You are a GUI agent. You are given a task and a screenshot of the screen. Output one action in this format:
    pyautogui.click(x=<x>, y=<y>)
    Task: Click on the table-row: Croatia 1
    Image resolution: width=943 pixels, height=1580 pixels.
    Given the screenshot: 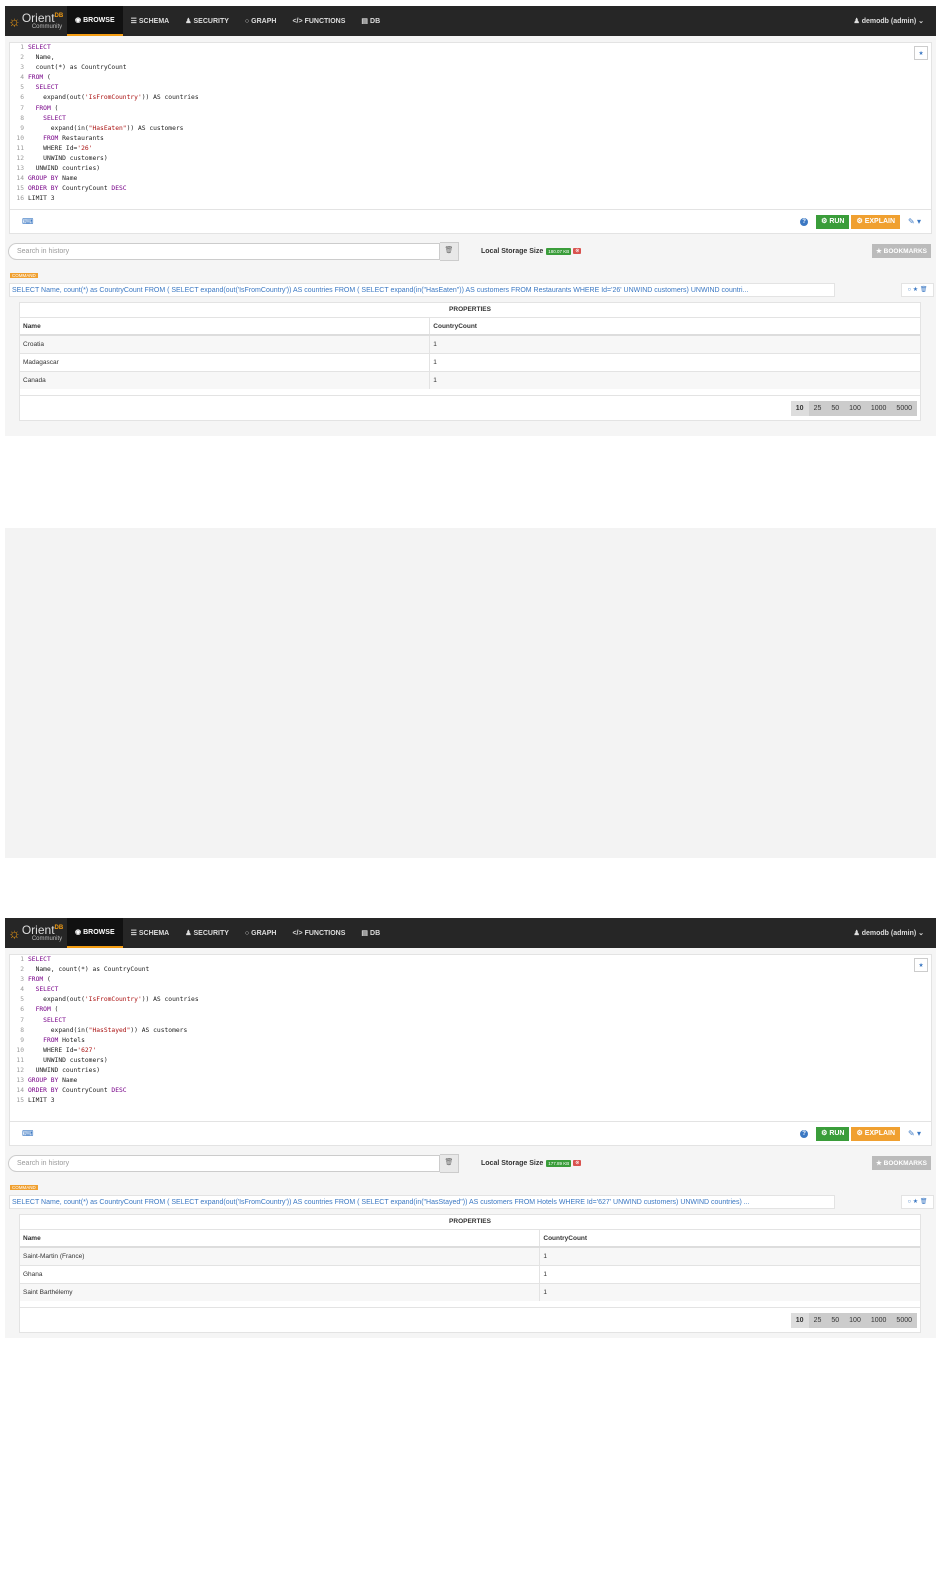 What is the action you would take?
    pyautogui.click(x=470, y=344)
    